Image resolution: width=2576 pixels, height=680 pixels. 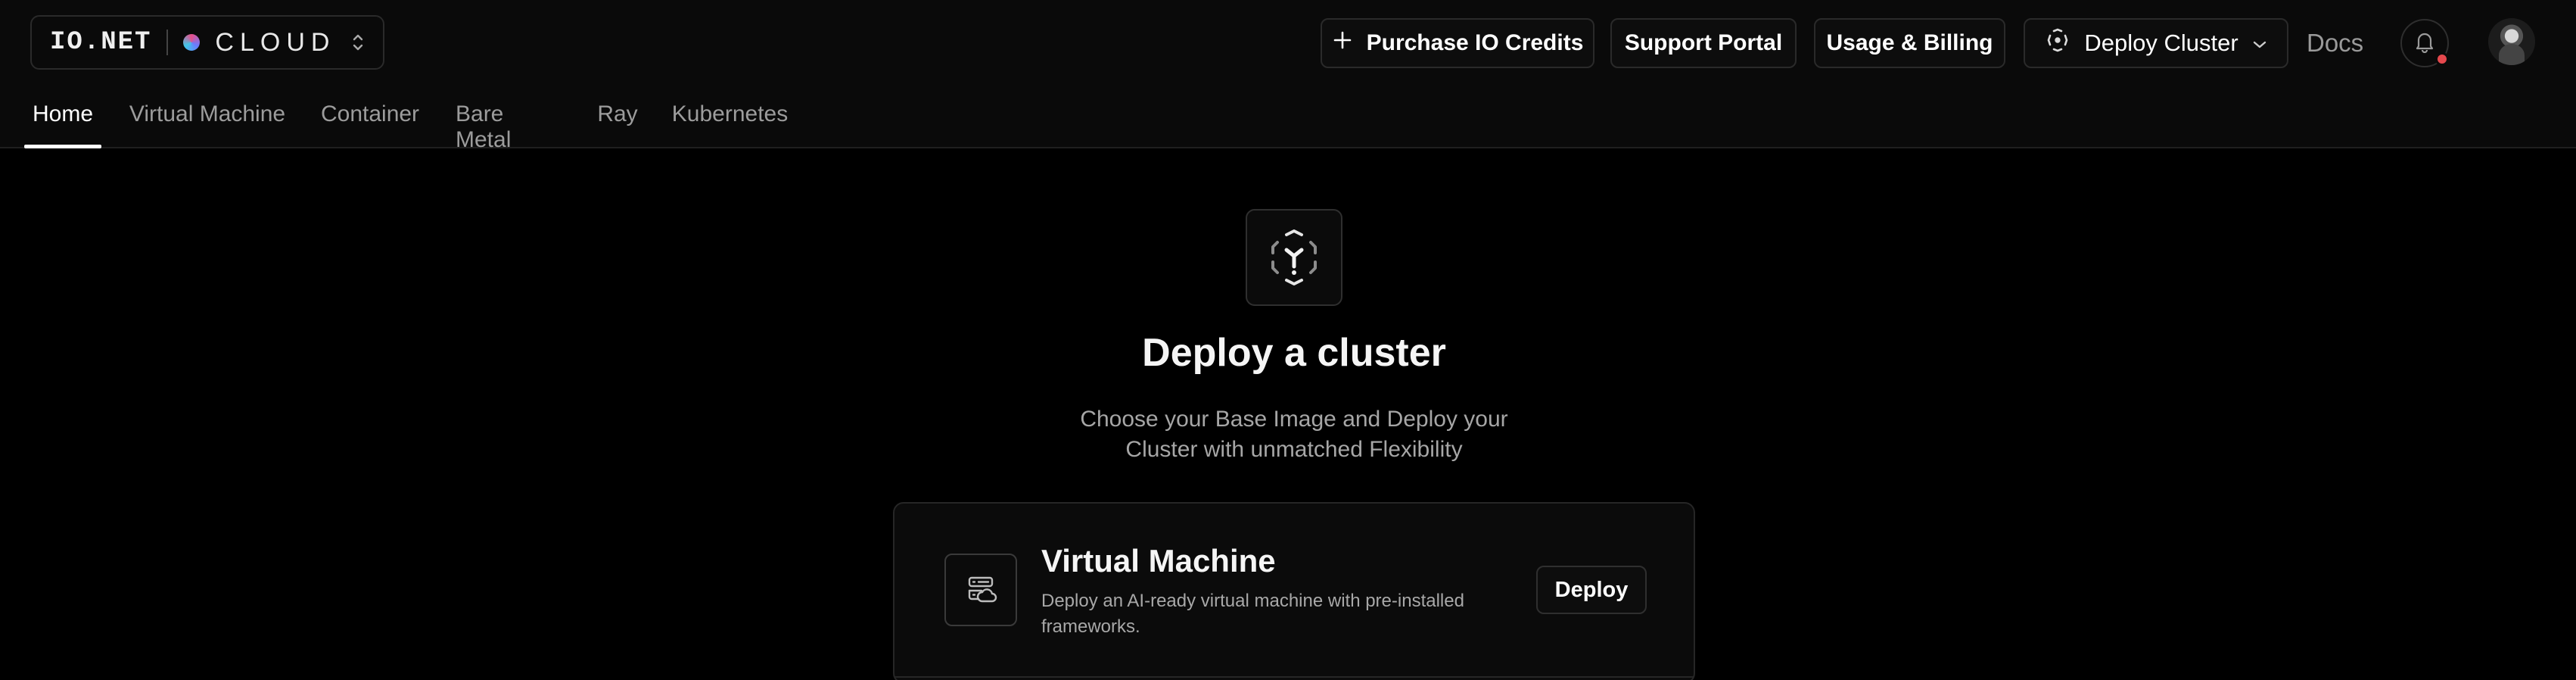 I want to click on bell-icon, so click(x=2425, y=43).